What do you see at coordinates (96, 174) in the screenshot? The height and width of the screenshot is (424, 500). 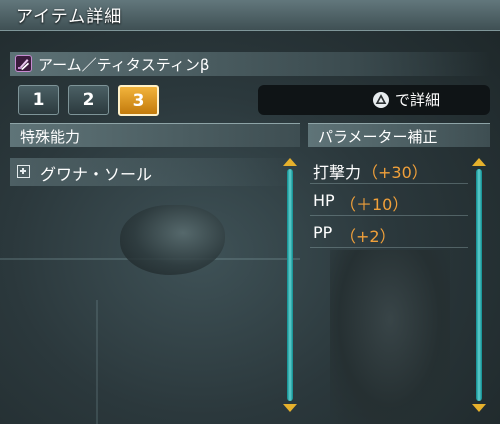 I see `ability-label: グワナ・ソール` at bounding box center [96, 174].